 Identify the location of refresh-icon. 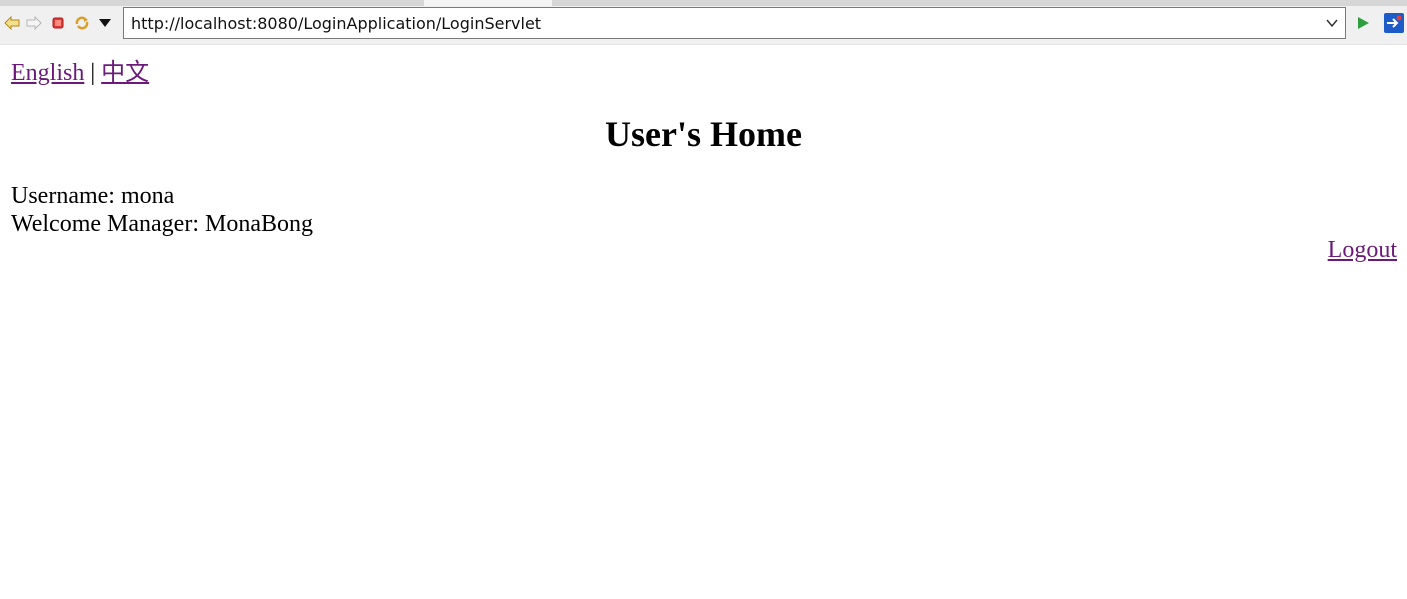
(82, 23).